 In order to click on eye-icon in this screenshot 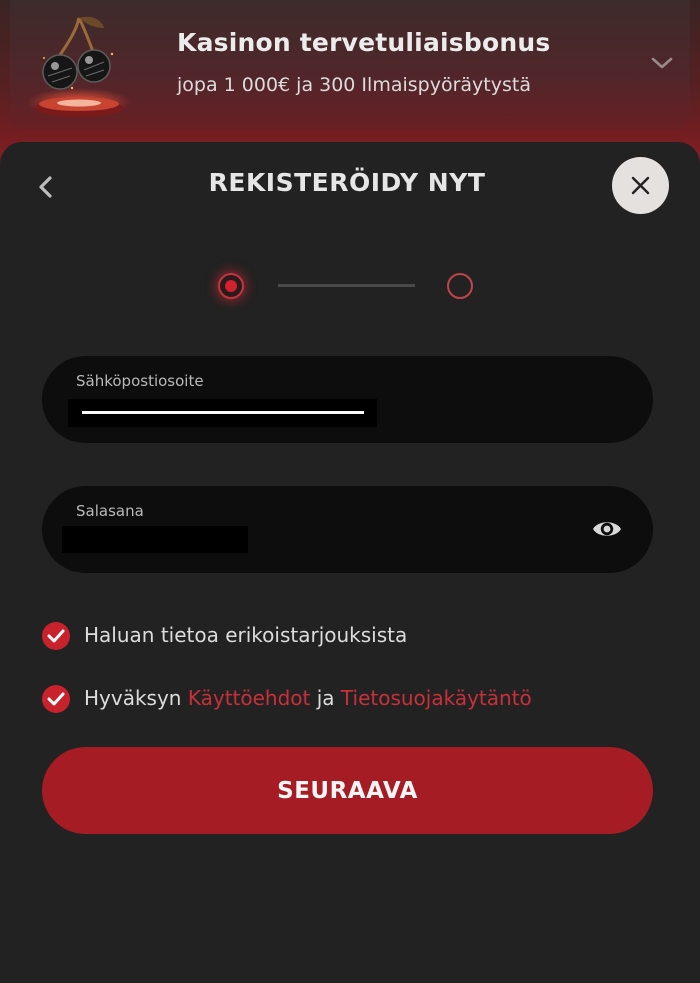, I will do `click(607, 529)`.